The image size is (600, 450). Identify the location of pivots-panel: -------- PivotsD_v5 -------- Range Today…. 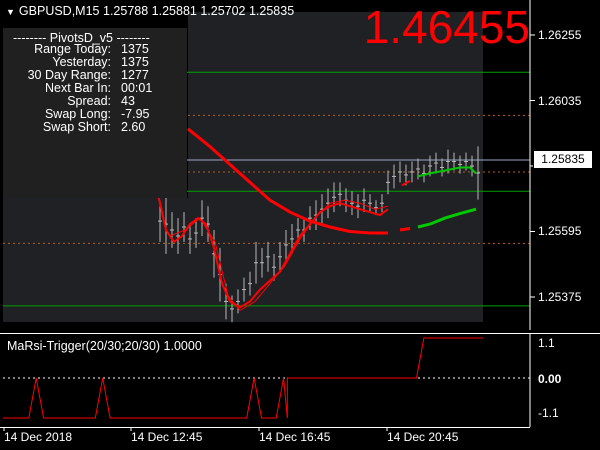
(95, 113).